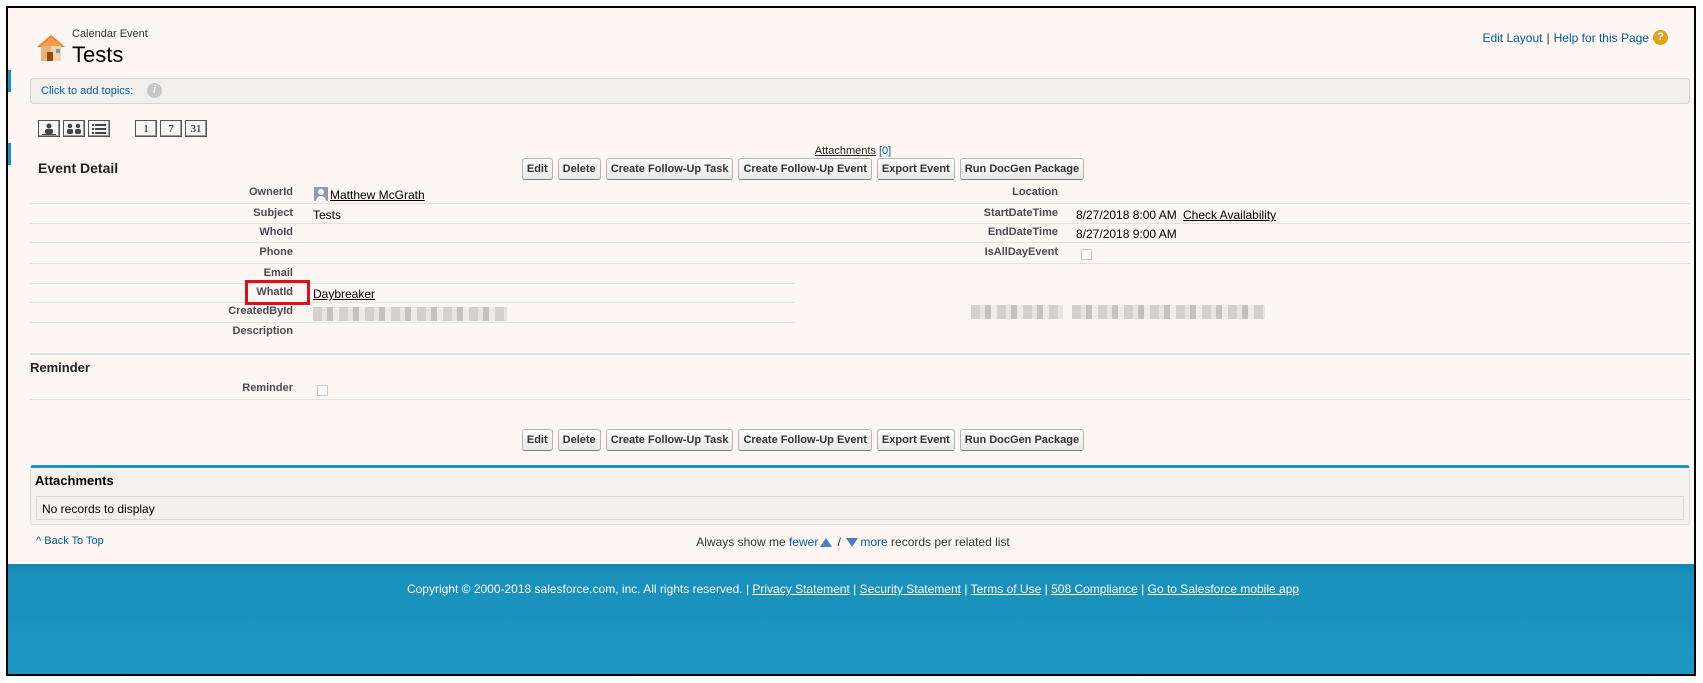 The width and height of the screenshot is (1703, 683). Describe the element at coordinates (262, 331) in the screenshot. I see `description-label: Description` at that location.